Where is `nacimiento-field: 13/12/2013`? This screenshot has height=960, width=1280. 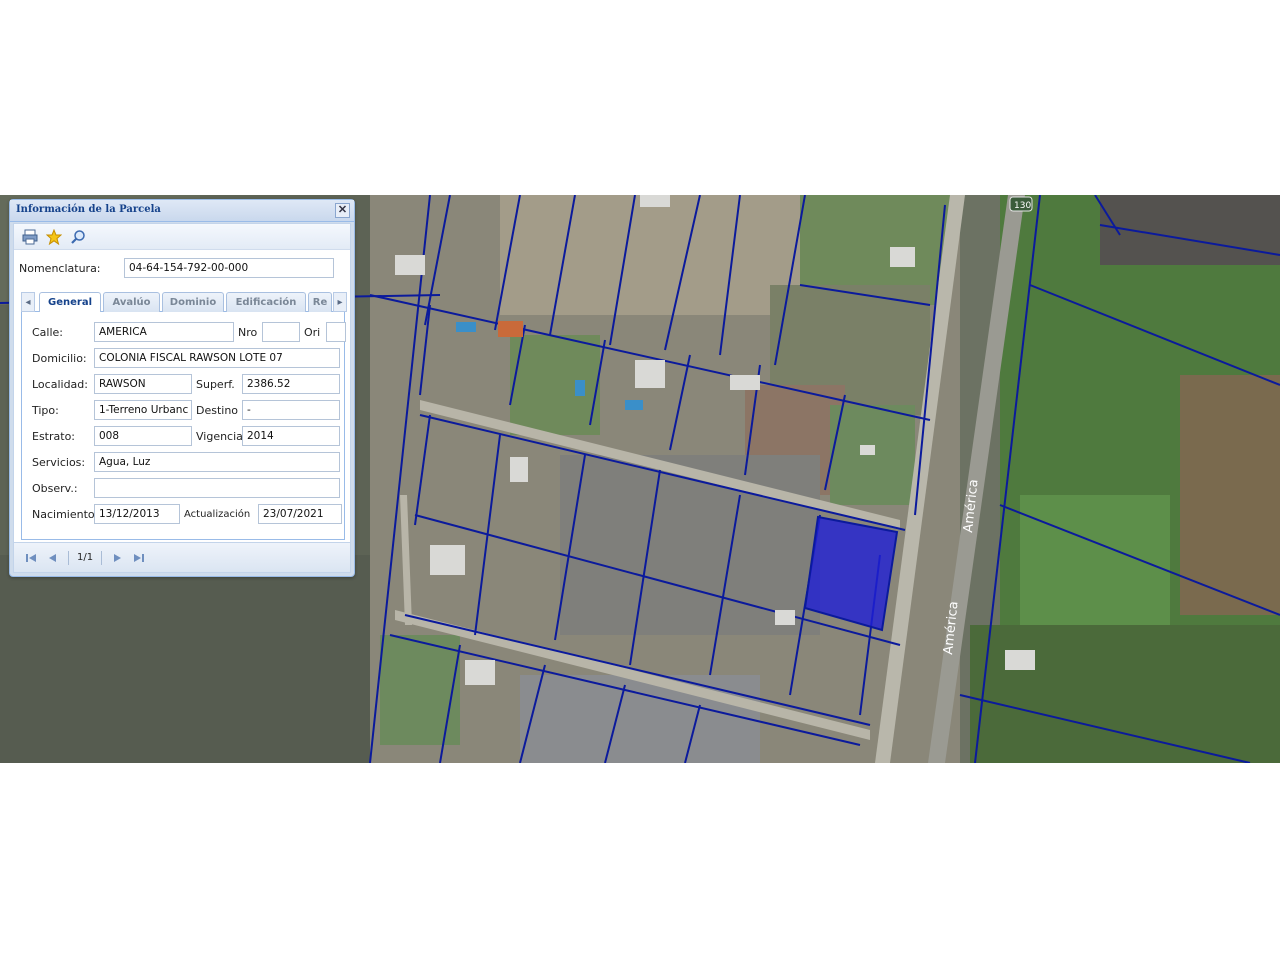
nacimiento-field: 13/12/2013 is located at coordinates (137, 514).